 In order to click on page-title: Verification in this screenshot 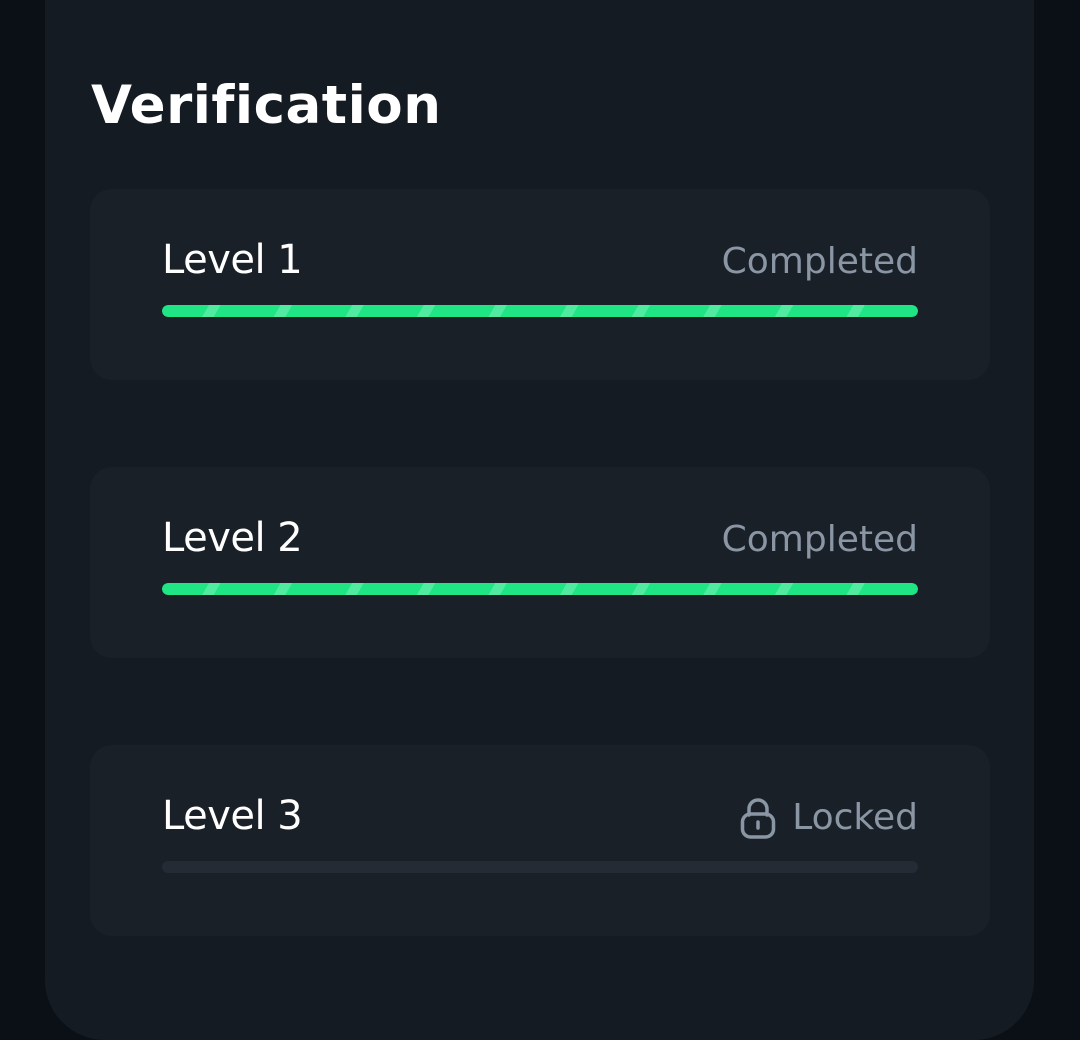, I will do `click(266, 105)`.